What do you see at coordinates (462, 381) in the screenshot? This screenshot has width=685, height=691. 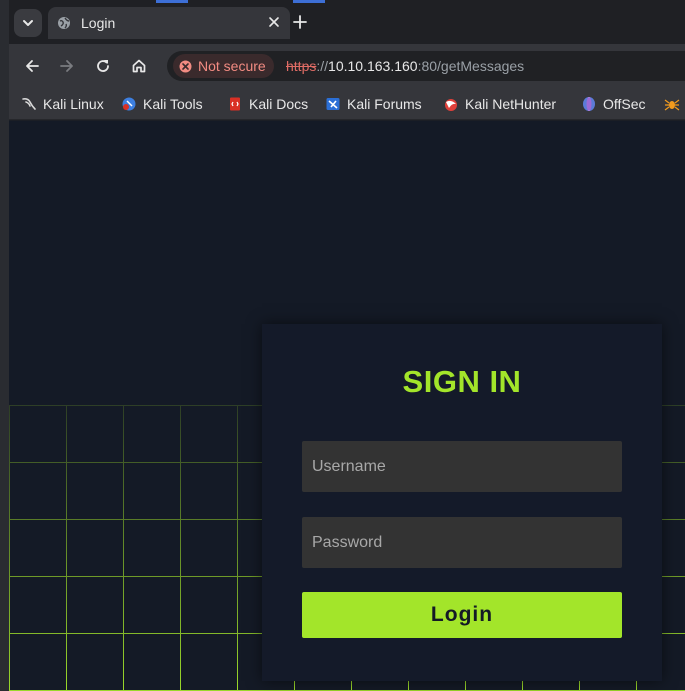 I see `page-title: SIGN IN` at bounding box center [462, 381].